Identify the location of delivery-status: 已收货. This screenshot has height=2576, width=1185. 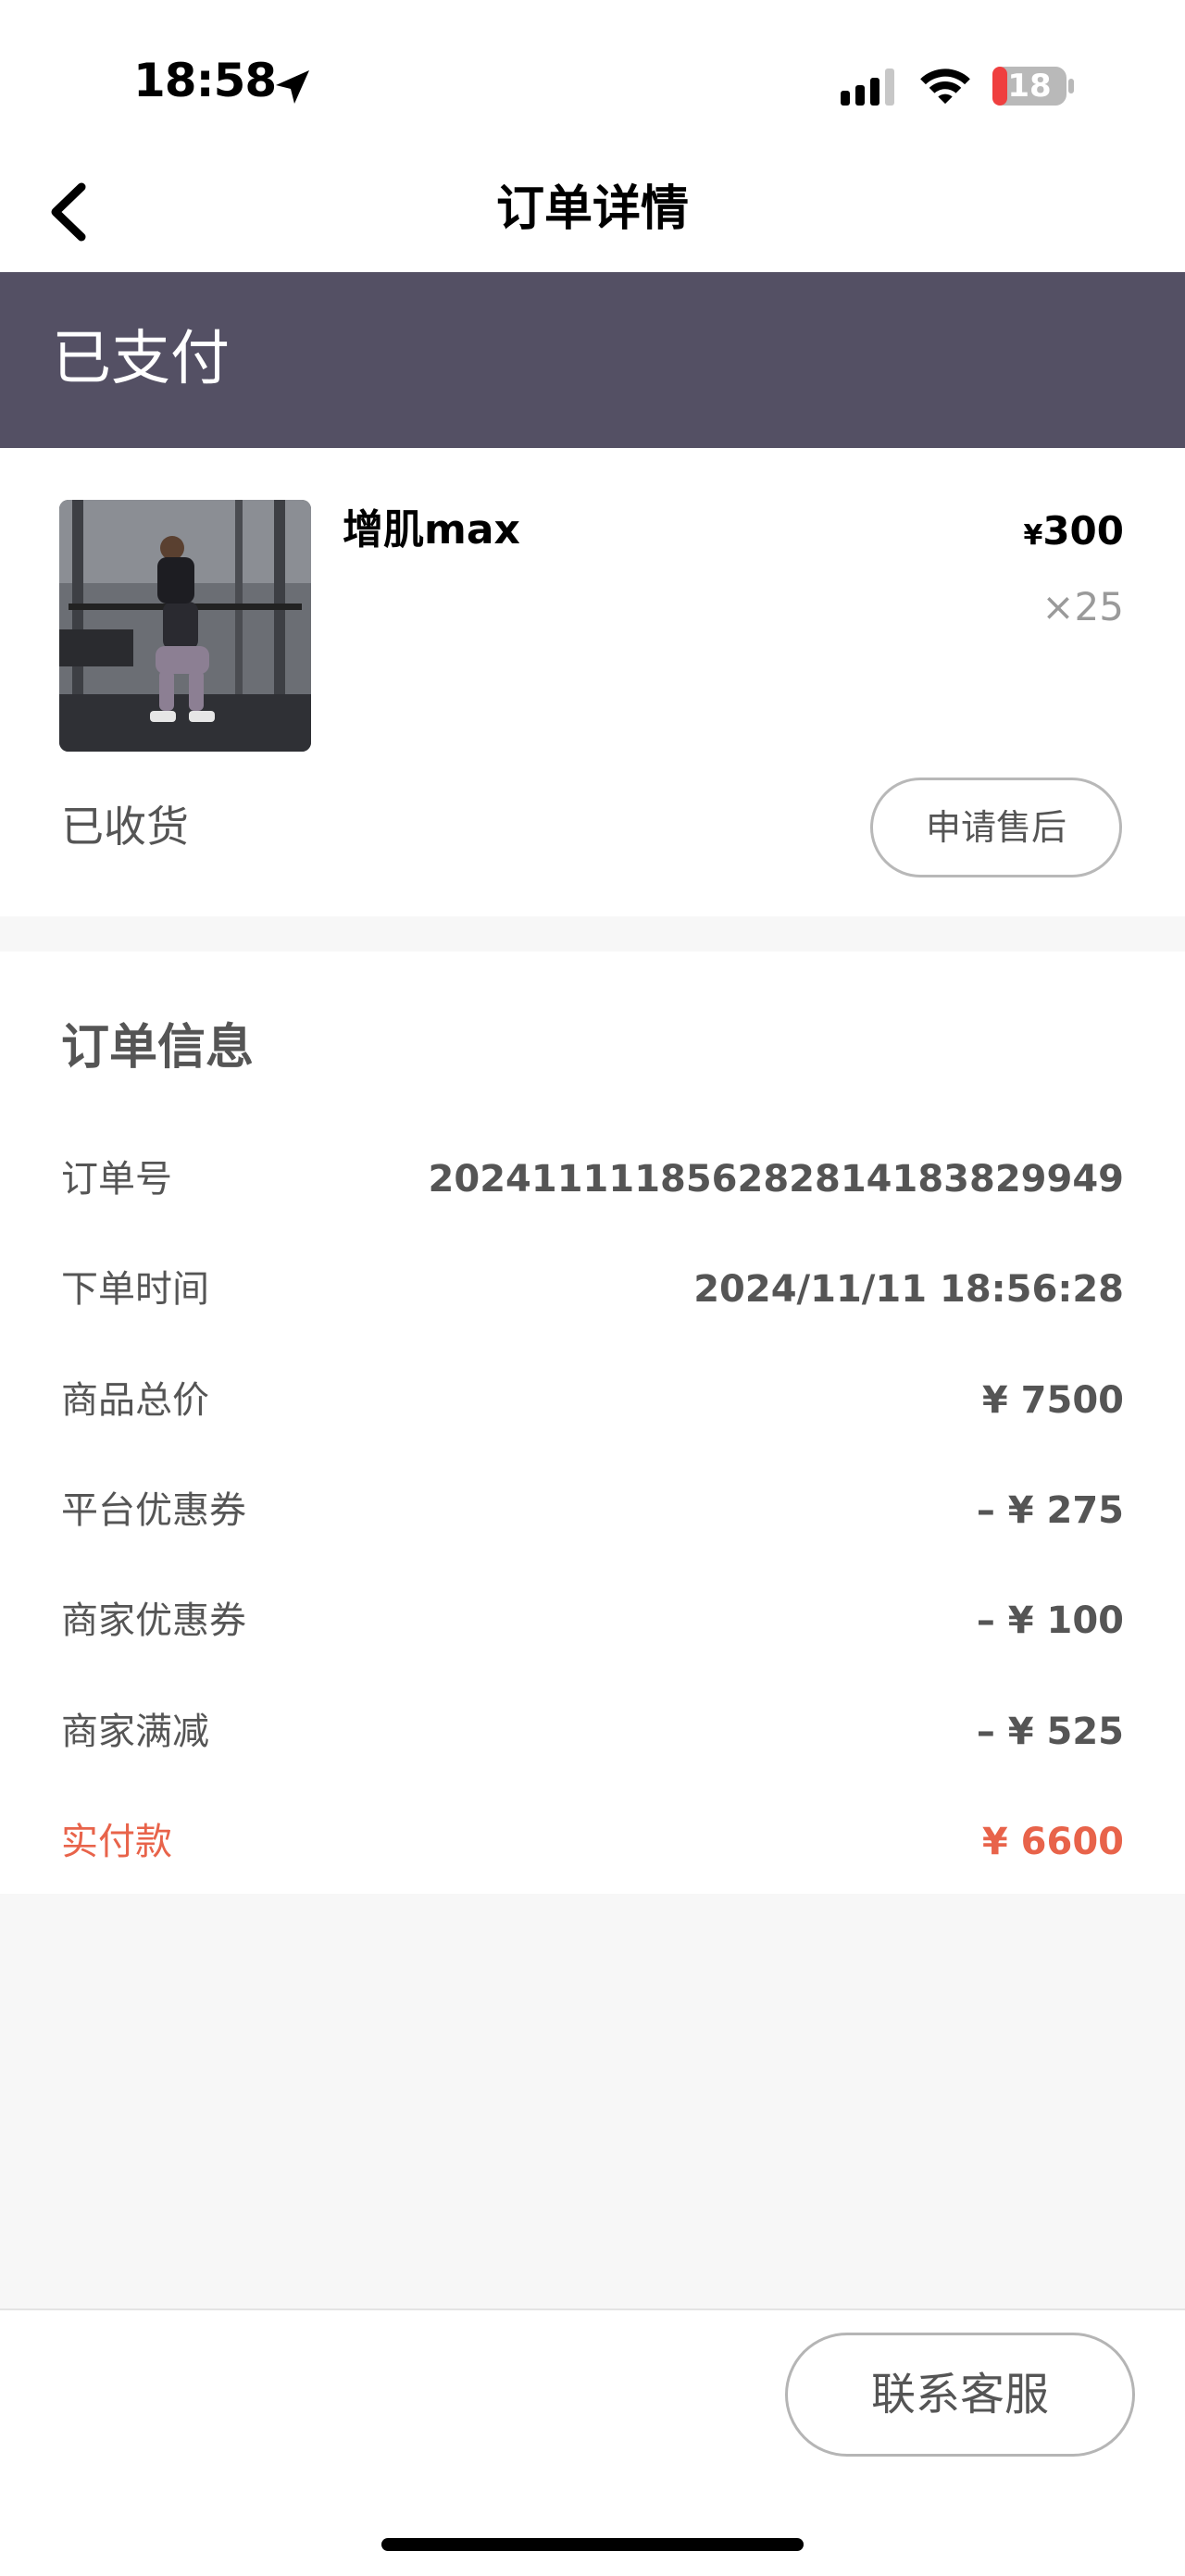
(125, 827).